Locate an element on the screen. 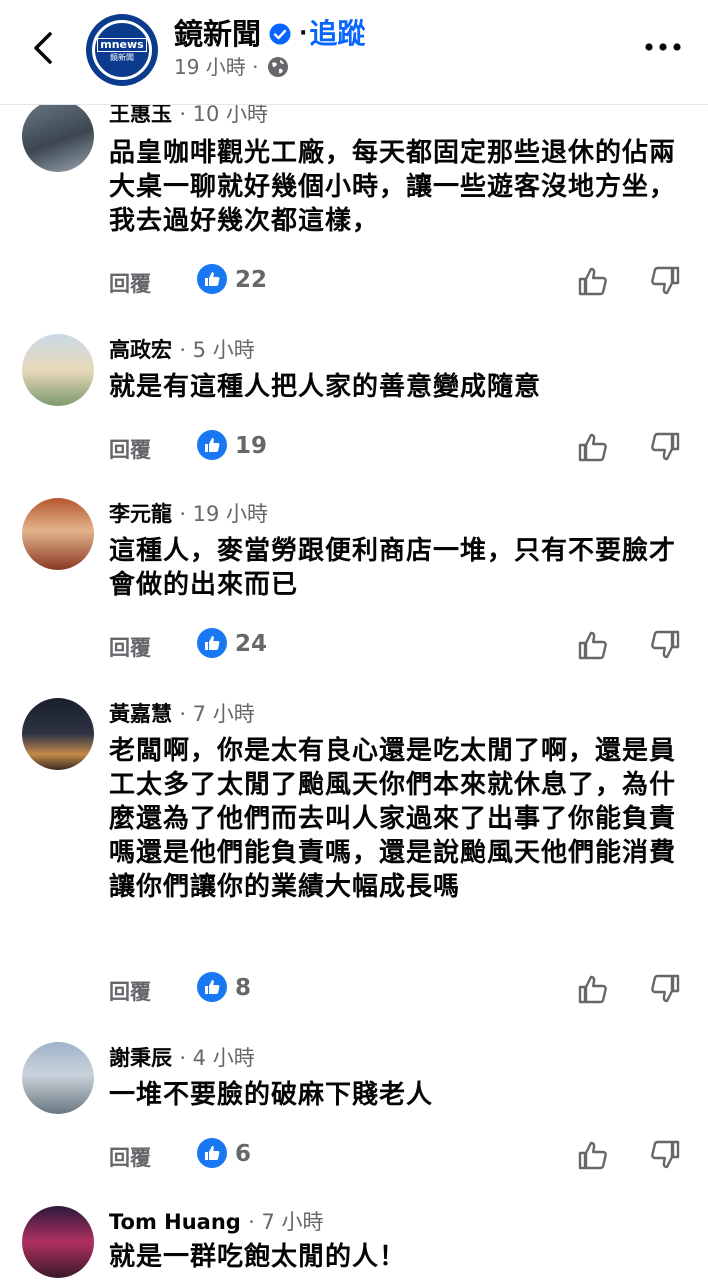 The width and height of the screenshot is (708, 1280). more-horizontal-icon is located at coordinates (663, 47).